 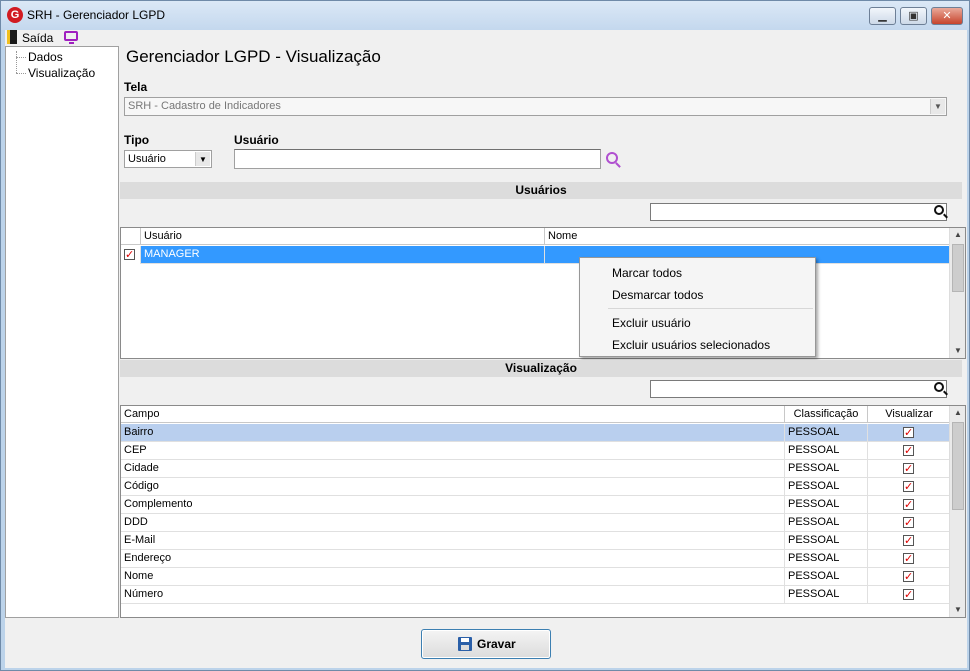 I want to click on visualizacao-scrollbar: ▲ ▼, so click(x=957, y=511).